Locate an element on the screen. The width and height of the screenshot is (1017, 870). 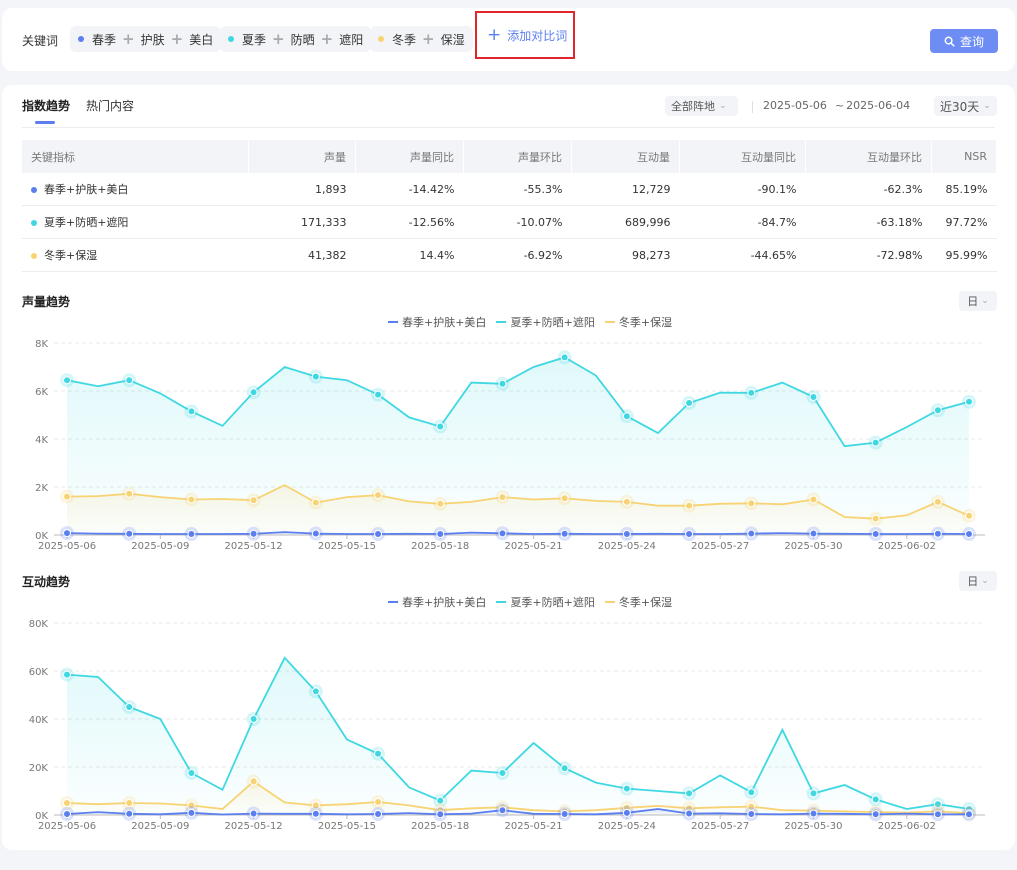
keyword-chip-1: 春季 + 护肤 + 美白 is located at coordinates (146, 39).